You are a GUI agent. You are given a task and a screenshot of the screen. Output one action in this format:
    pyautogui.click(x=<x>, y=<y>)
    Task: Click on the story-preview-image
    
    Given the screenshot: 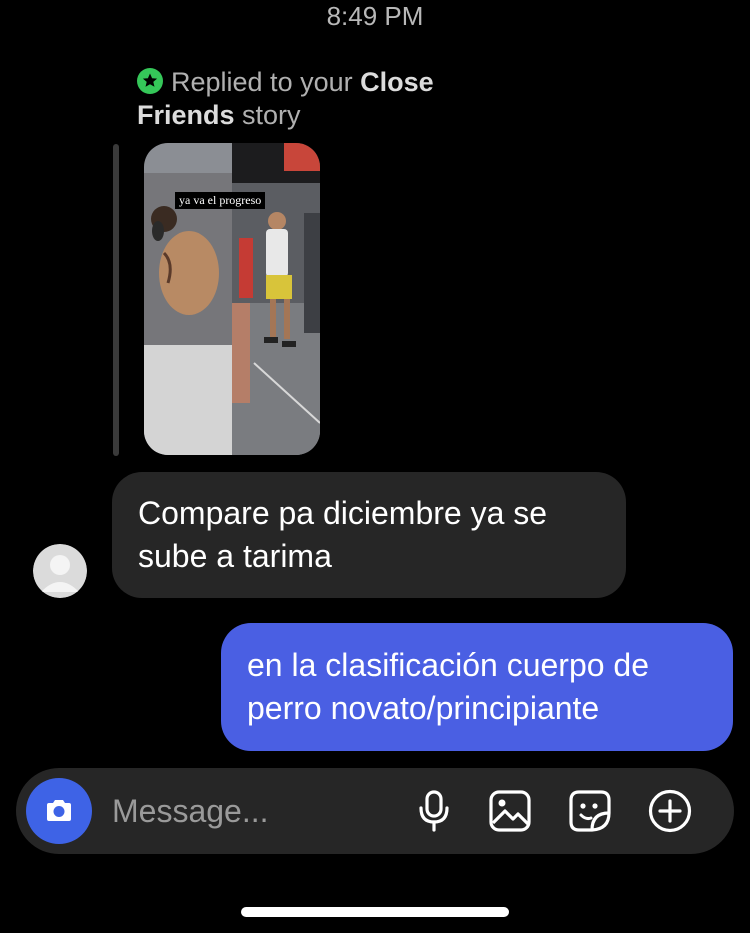 What is the action you would take?
    pyautogui.click(x=232, y=299)
    